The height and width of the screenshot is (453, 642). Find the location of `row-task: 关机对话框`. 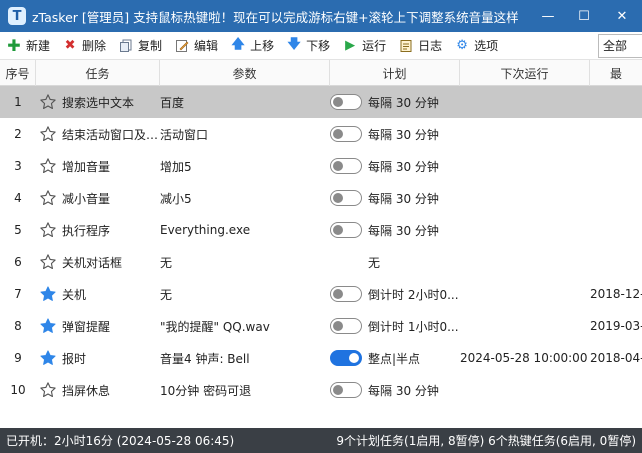

row-task: 关机对话框 is located at coordinates (98, 262).